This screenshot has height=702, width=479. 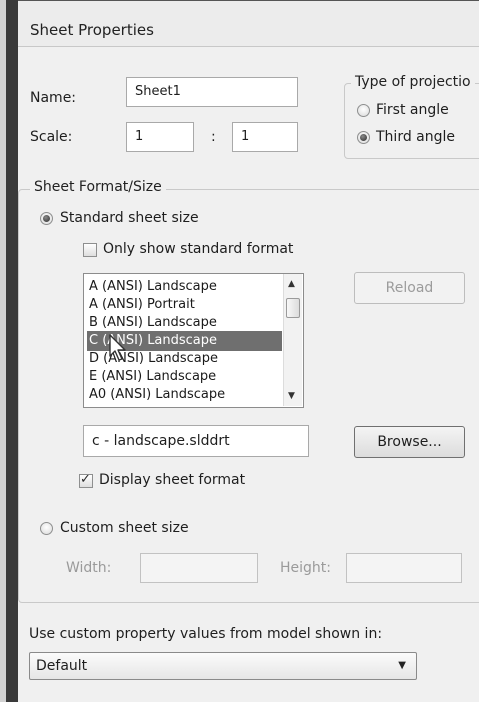 I want to click on display-sheet-format-checkbox, so click(x=86, y=480).